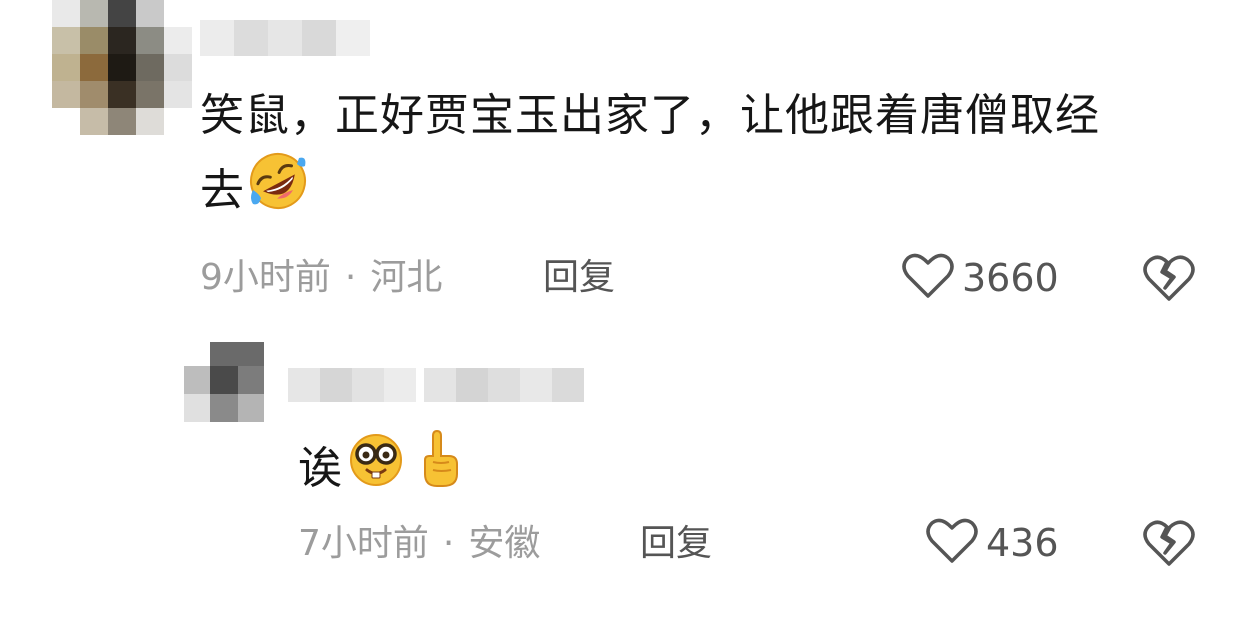  Describe the element at coordinates (406, 277) in the screenshot. I see `location: 河北` at that location.